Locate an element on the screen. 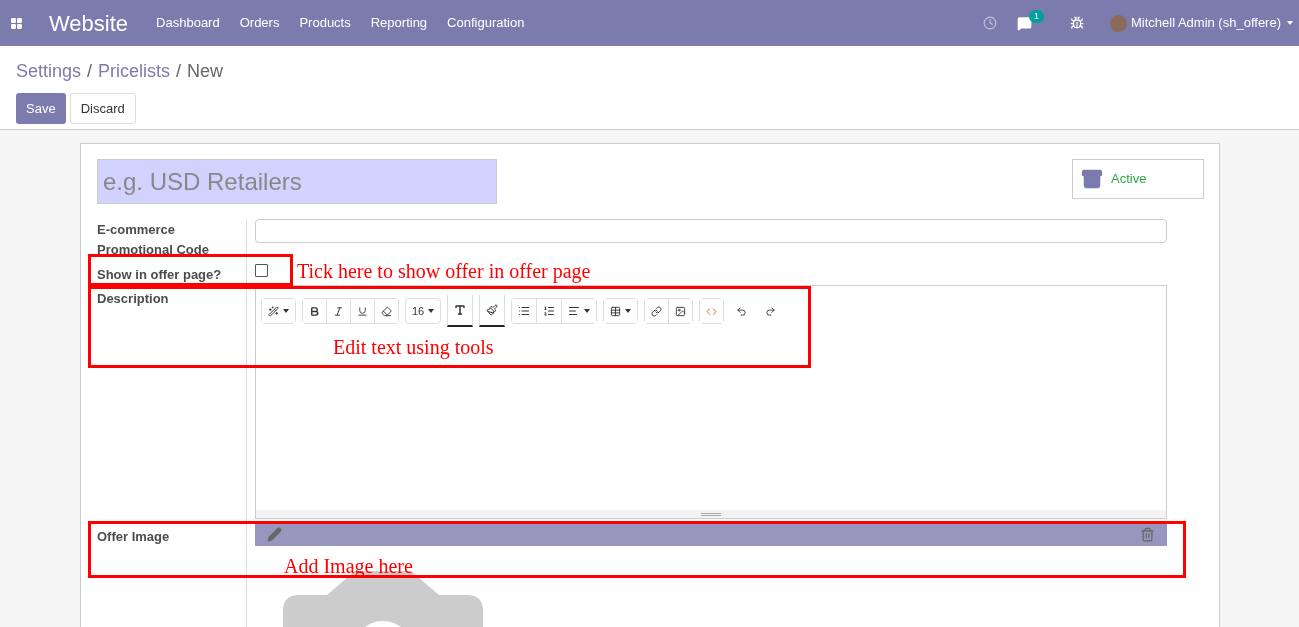 The image size is (1299, 627). chat-icon is located at coordinates (1024, 23).